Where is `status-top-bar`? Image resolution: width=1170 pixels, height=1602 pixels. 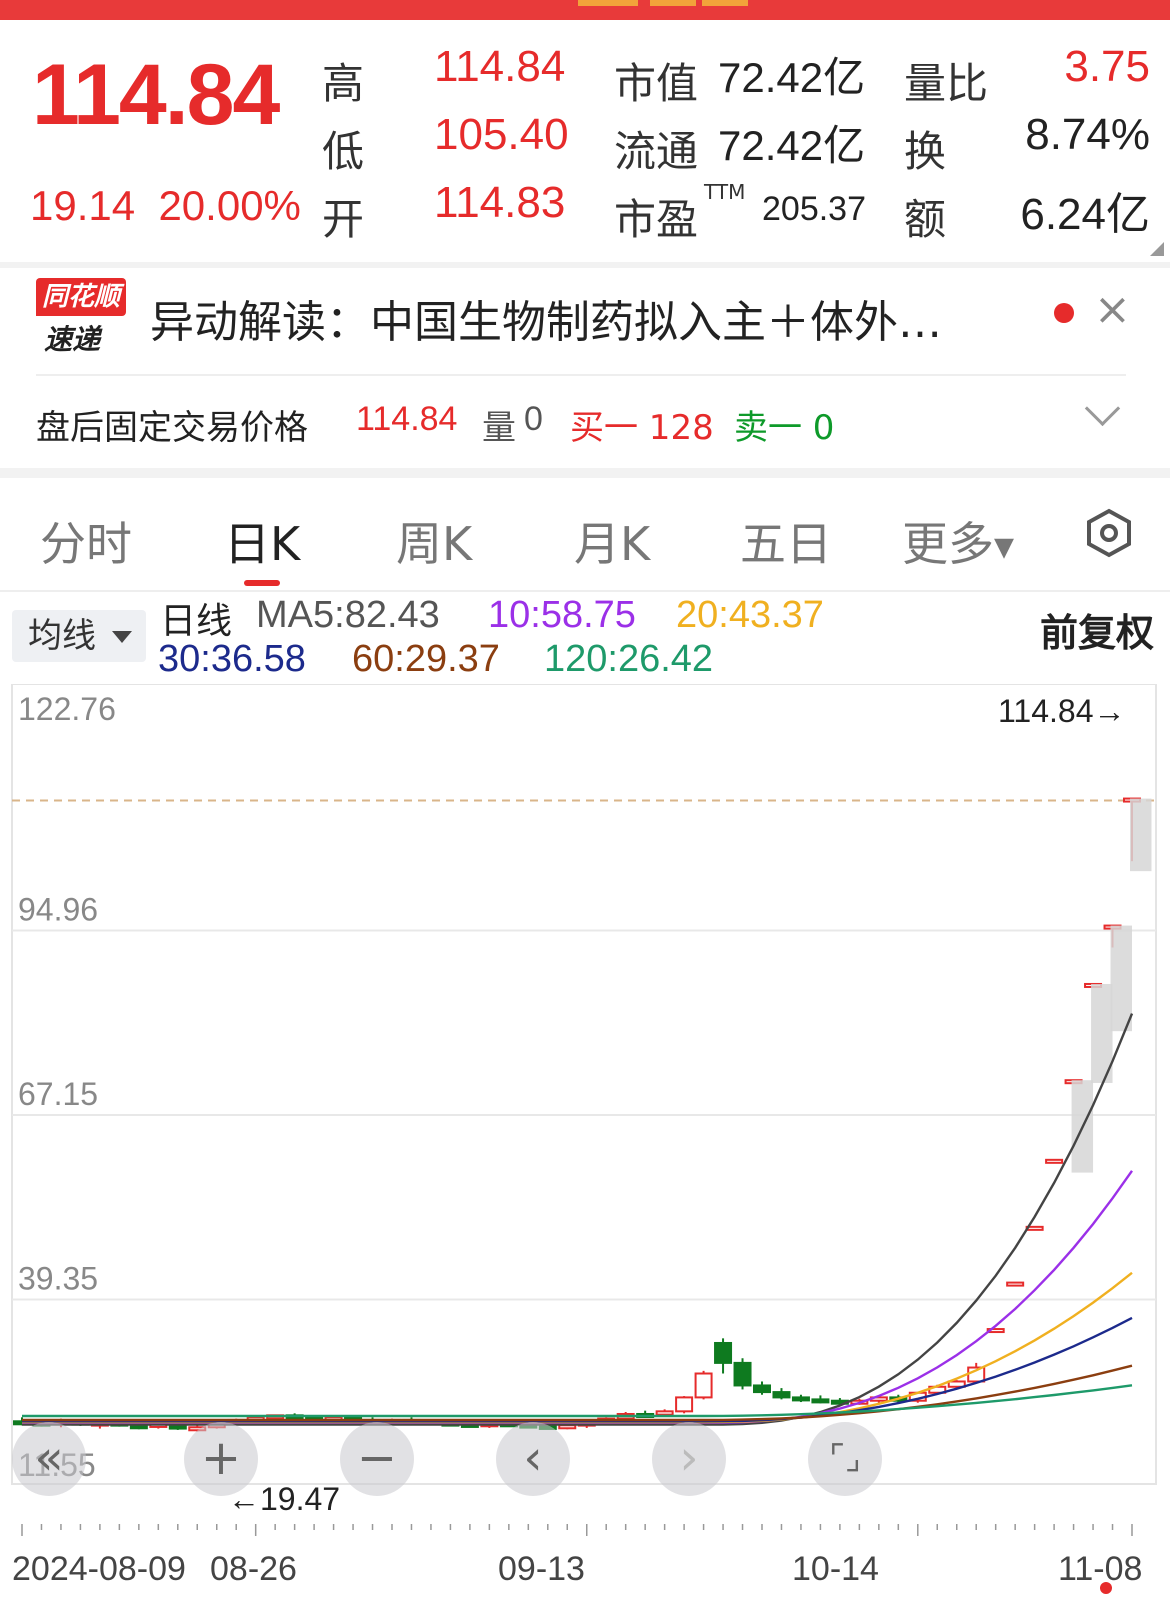 status-top-bar is located at coordinates (585, 10).